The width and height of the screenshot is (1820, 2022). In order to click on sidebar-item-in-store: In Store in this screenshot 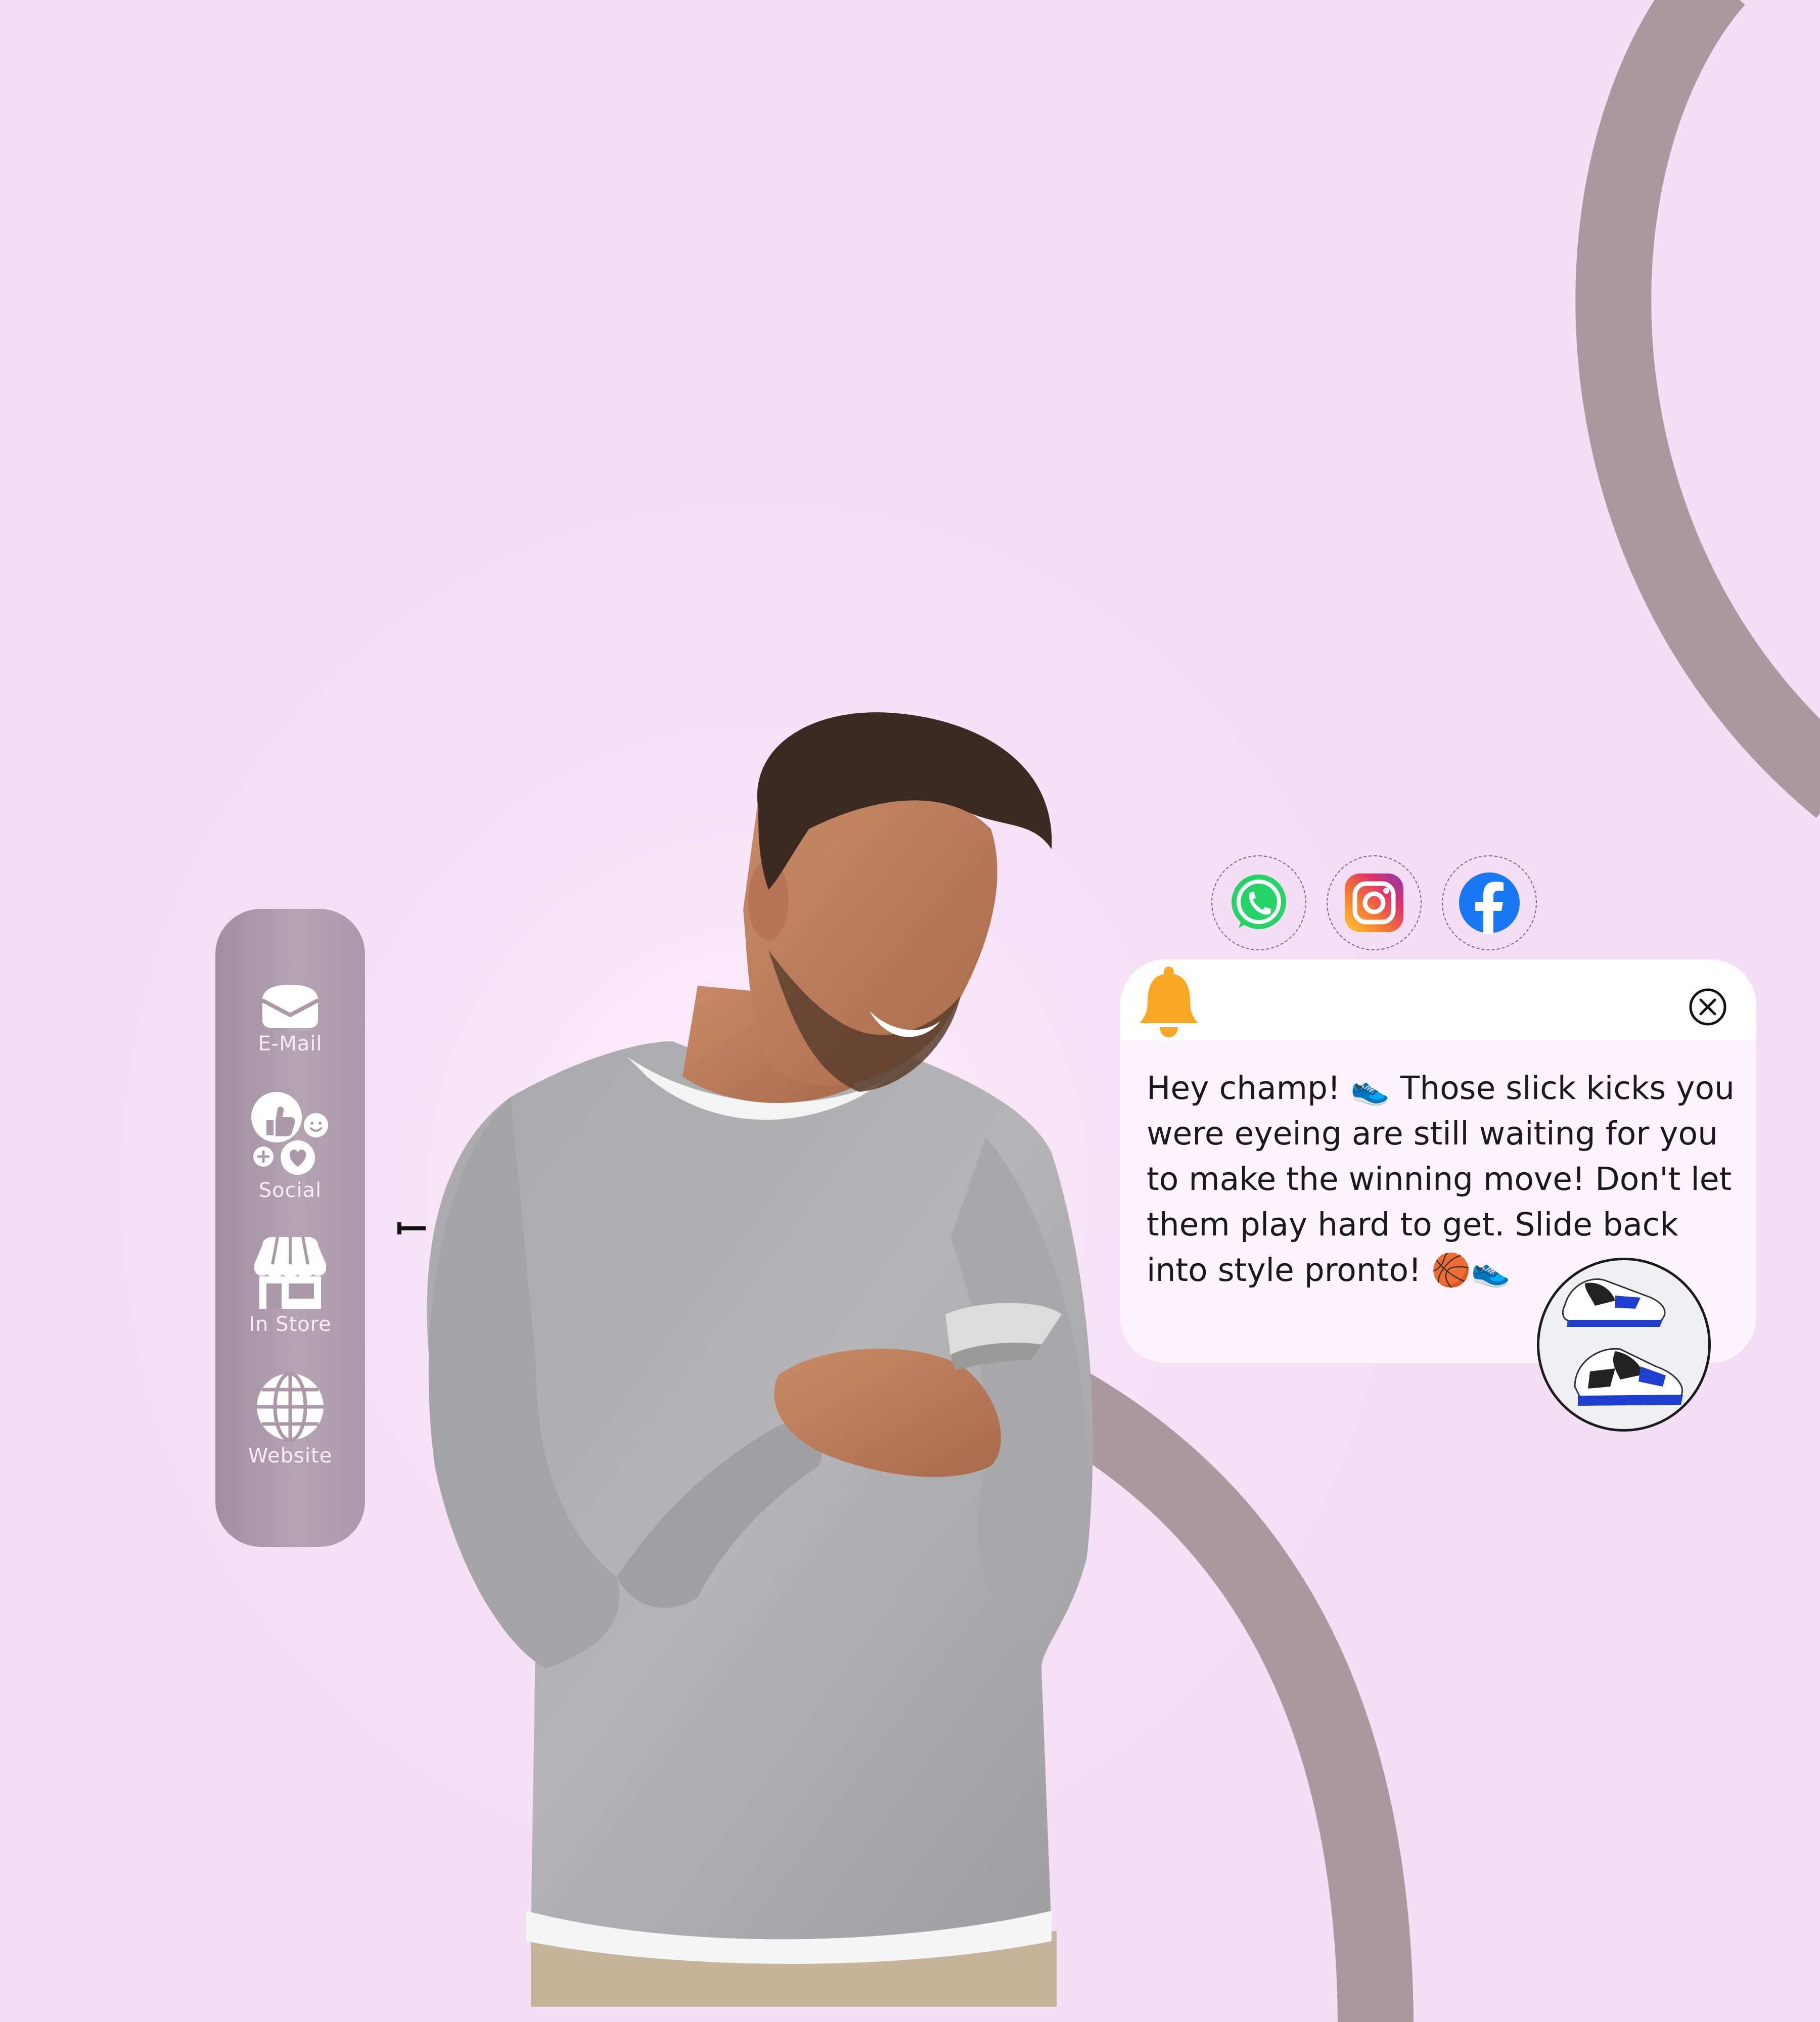, I will do `click(290, 1285)`.